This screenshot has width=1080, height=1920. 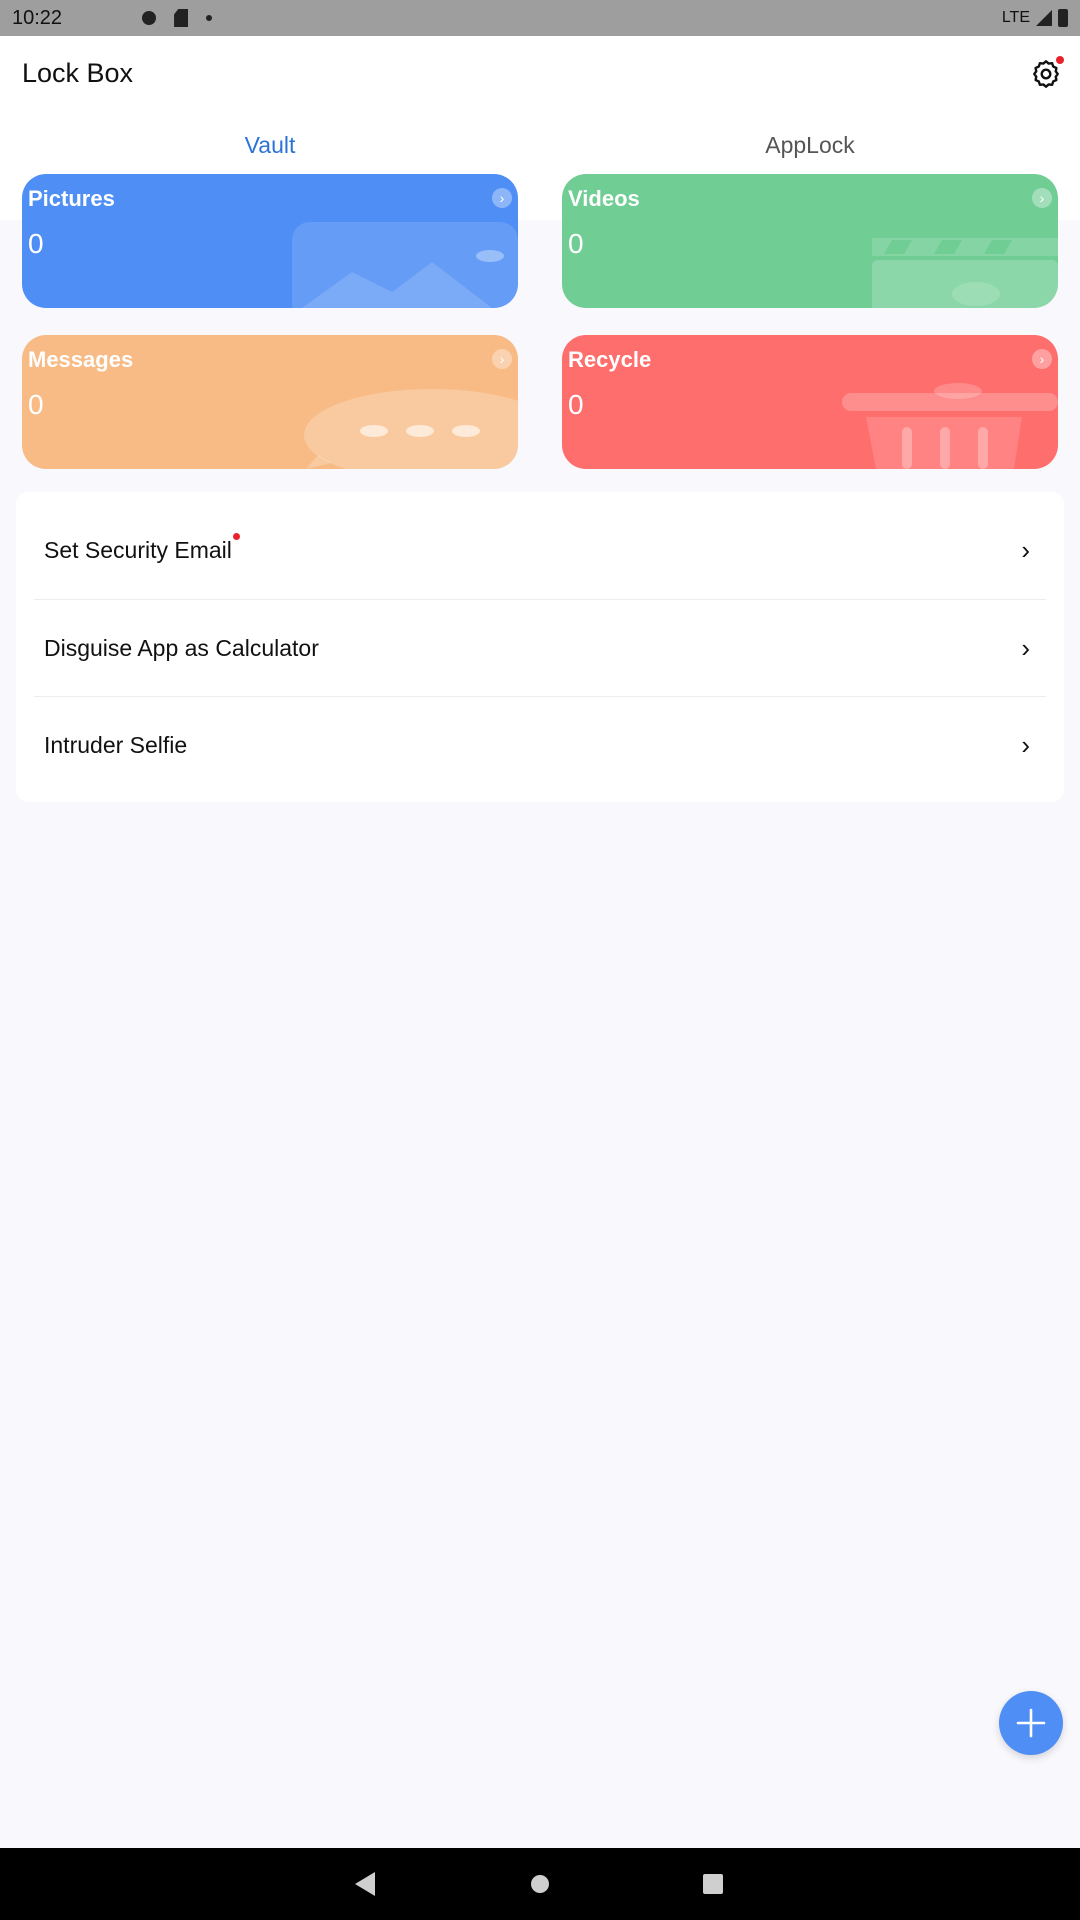 What do you see at coordinates (209, 18) in the screenshot?
I see `more-notifications-icon` at bounding box center [209, 18].